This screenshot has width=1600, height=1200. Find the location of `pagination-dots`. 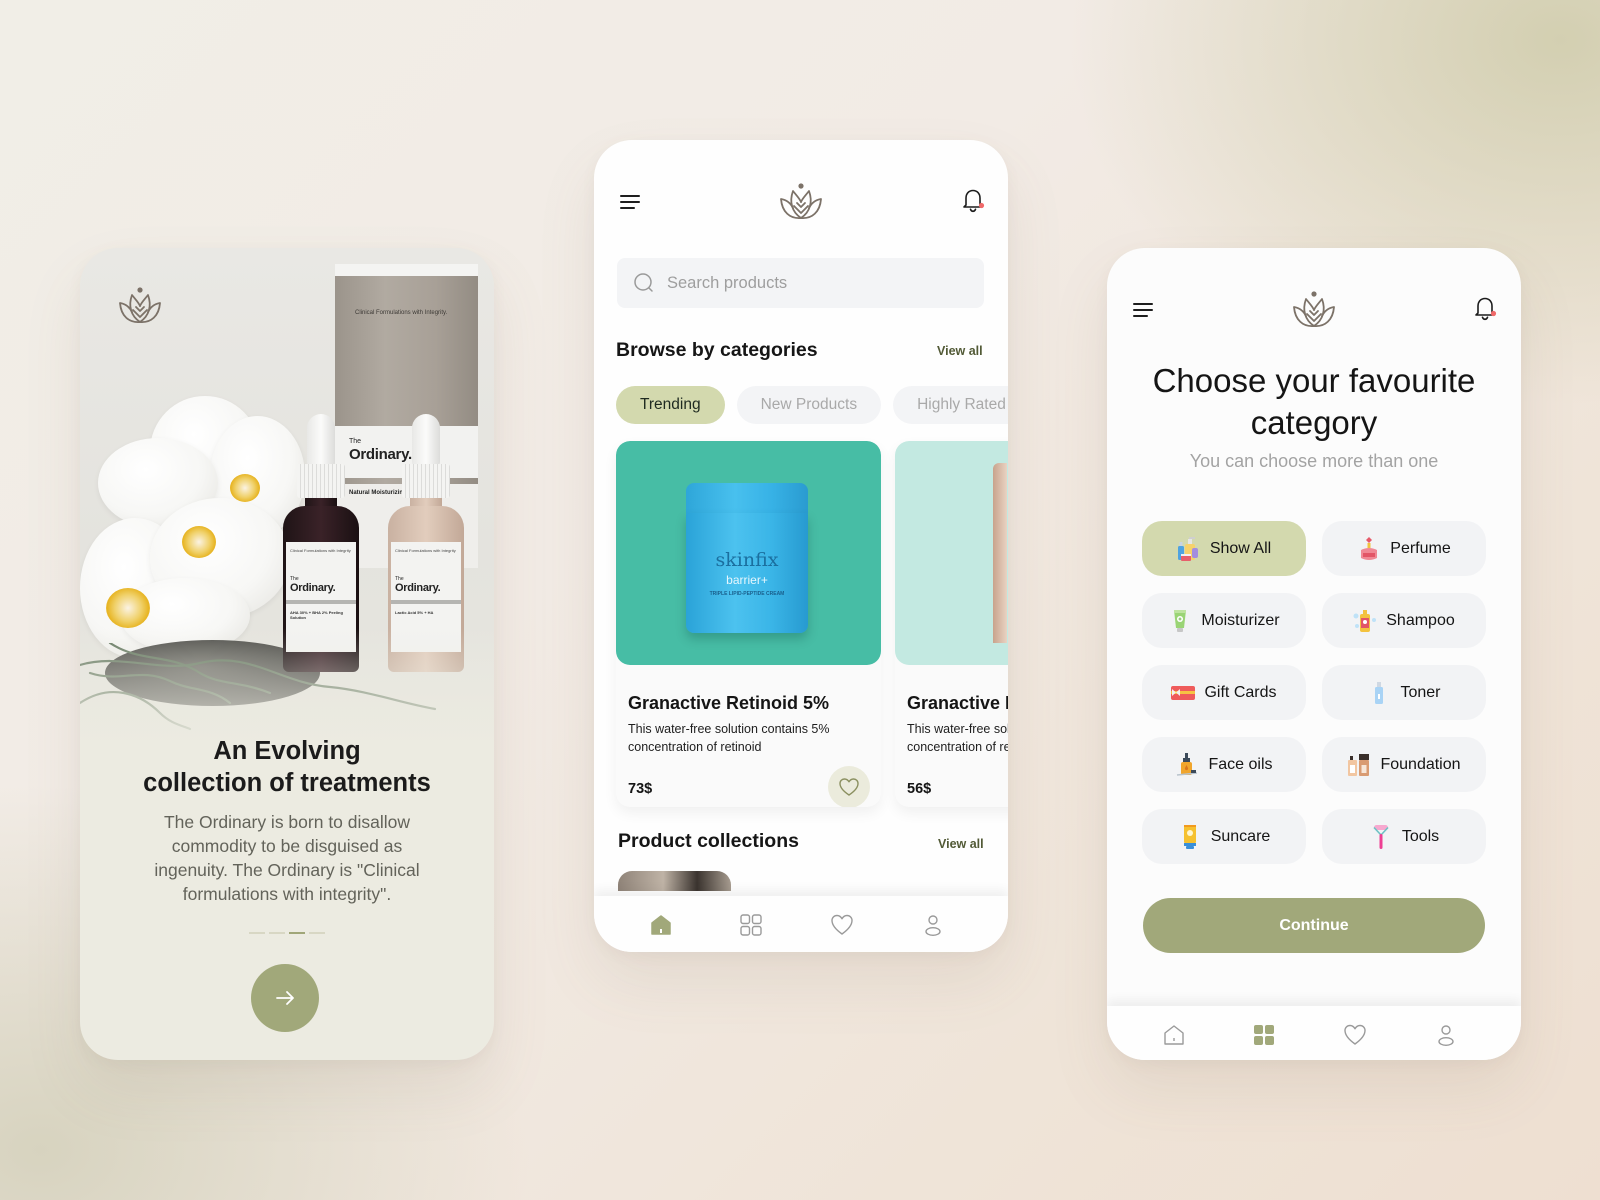

pagination-dots is located at coordinates (287, 933).